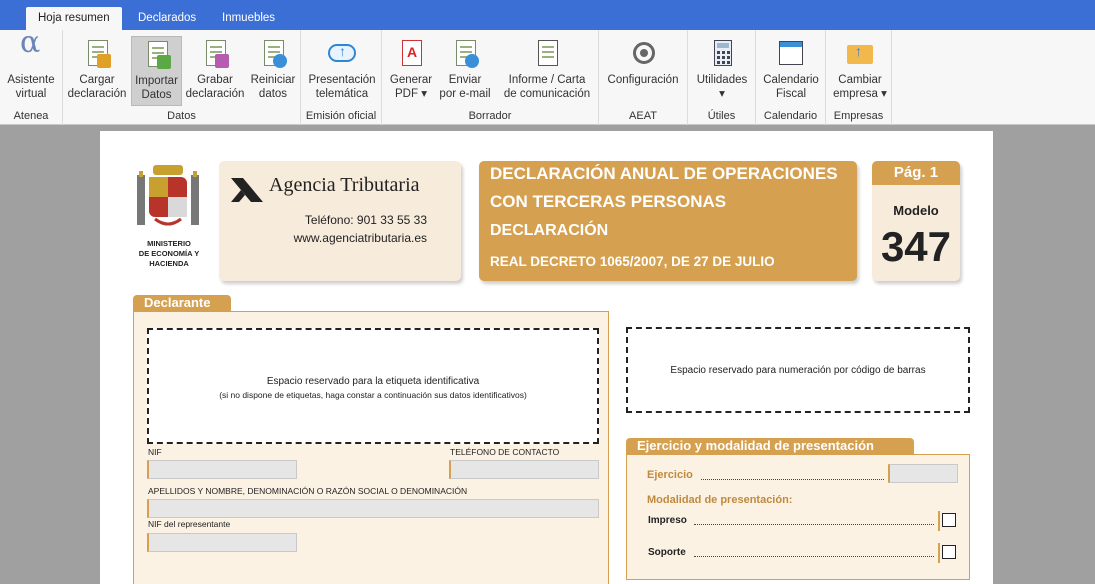 The height and width of the screenshot is (584, 1095). What do you see at coordinates (97, 71) in the screenshot?
I see `cargar-declaracion-button: Cargar declaración` at bounding box center [97, 71].